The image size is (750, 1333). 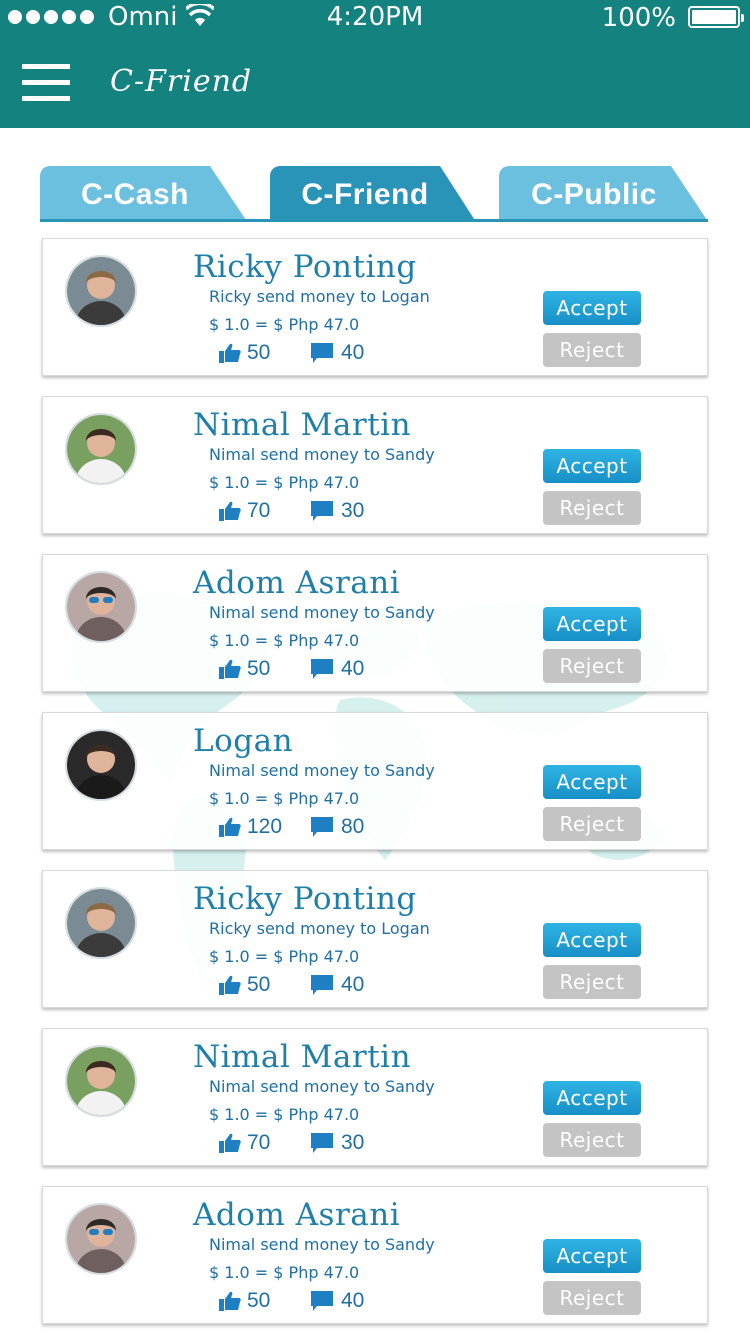 I want to click on page-title: C-Friend, so click(x=181, y=81).